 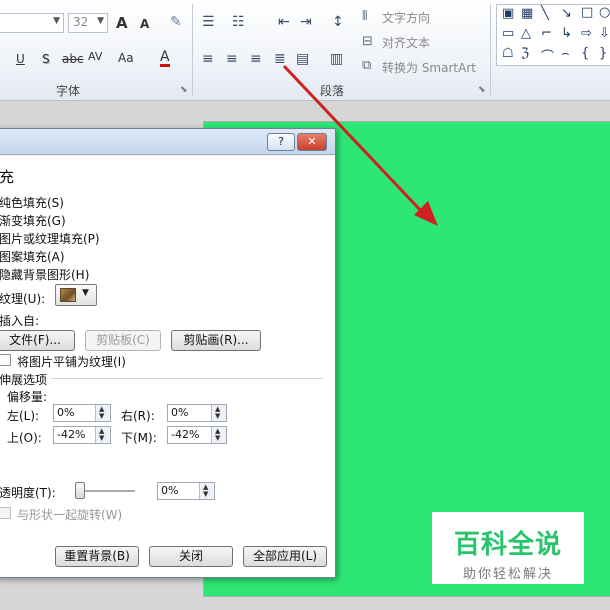 I want to click on underline-button: U, so click(x=20, y=59).